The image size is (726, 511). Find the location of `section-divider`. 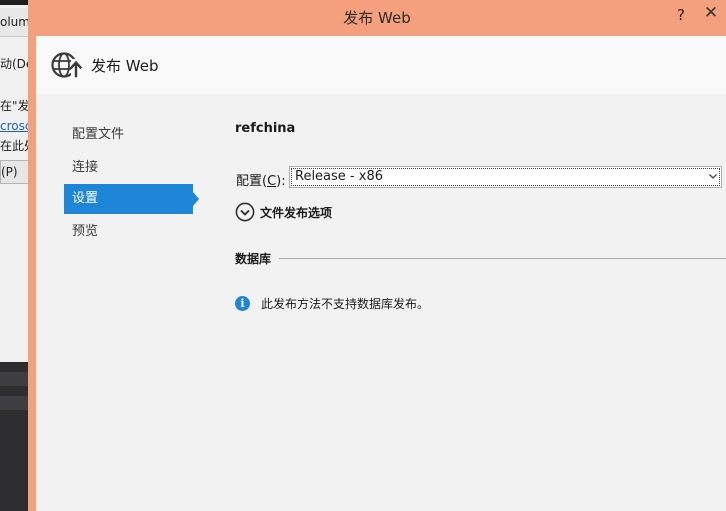

section-divider is located at coordinates (502, 258).